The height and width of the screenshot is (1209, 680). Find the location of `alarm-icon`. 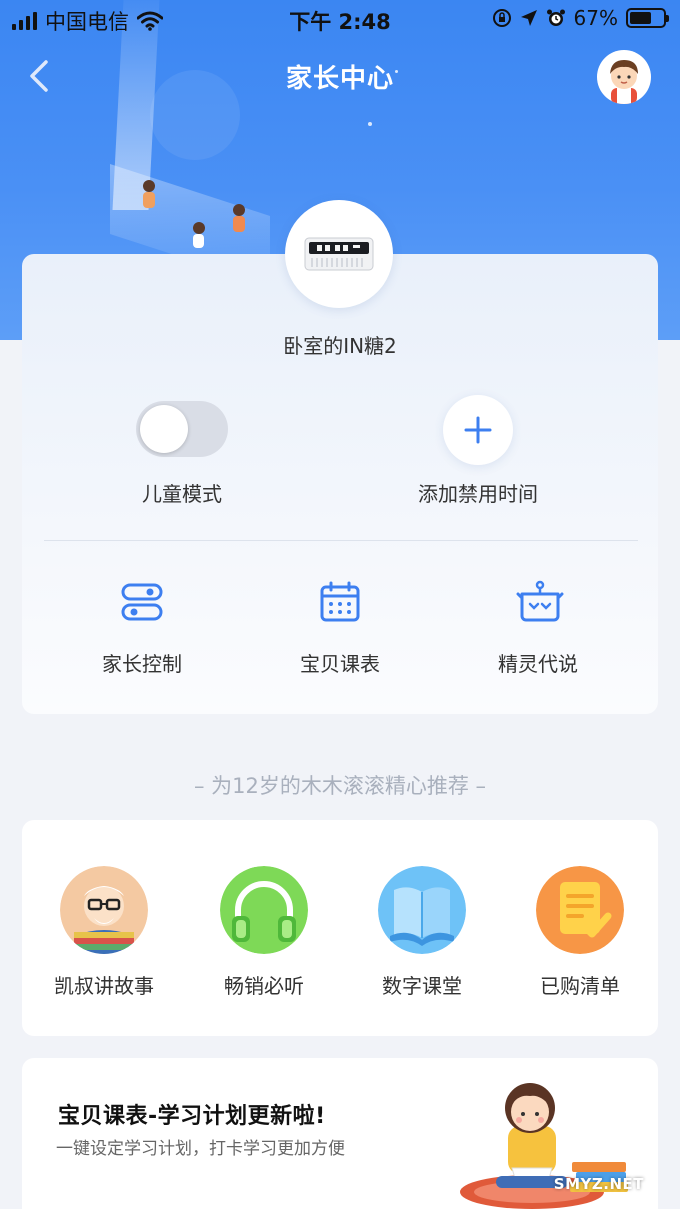

alarm-icon is located at coordinates (555, 17).